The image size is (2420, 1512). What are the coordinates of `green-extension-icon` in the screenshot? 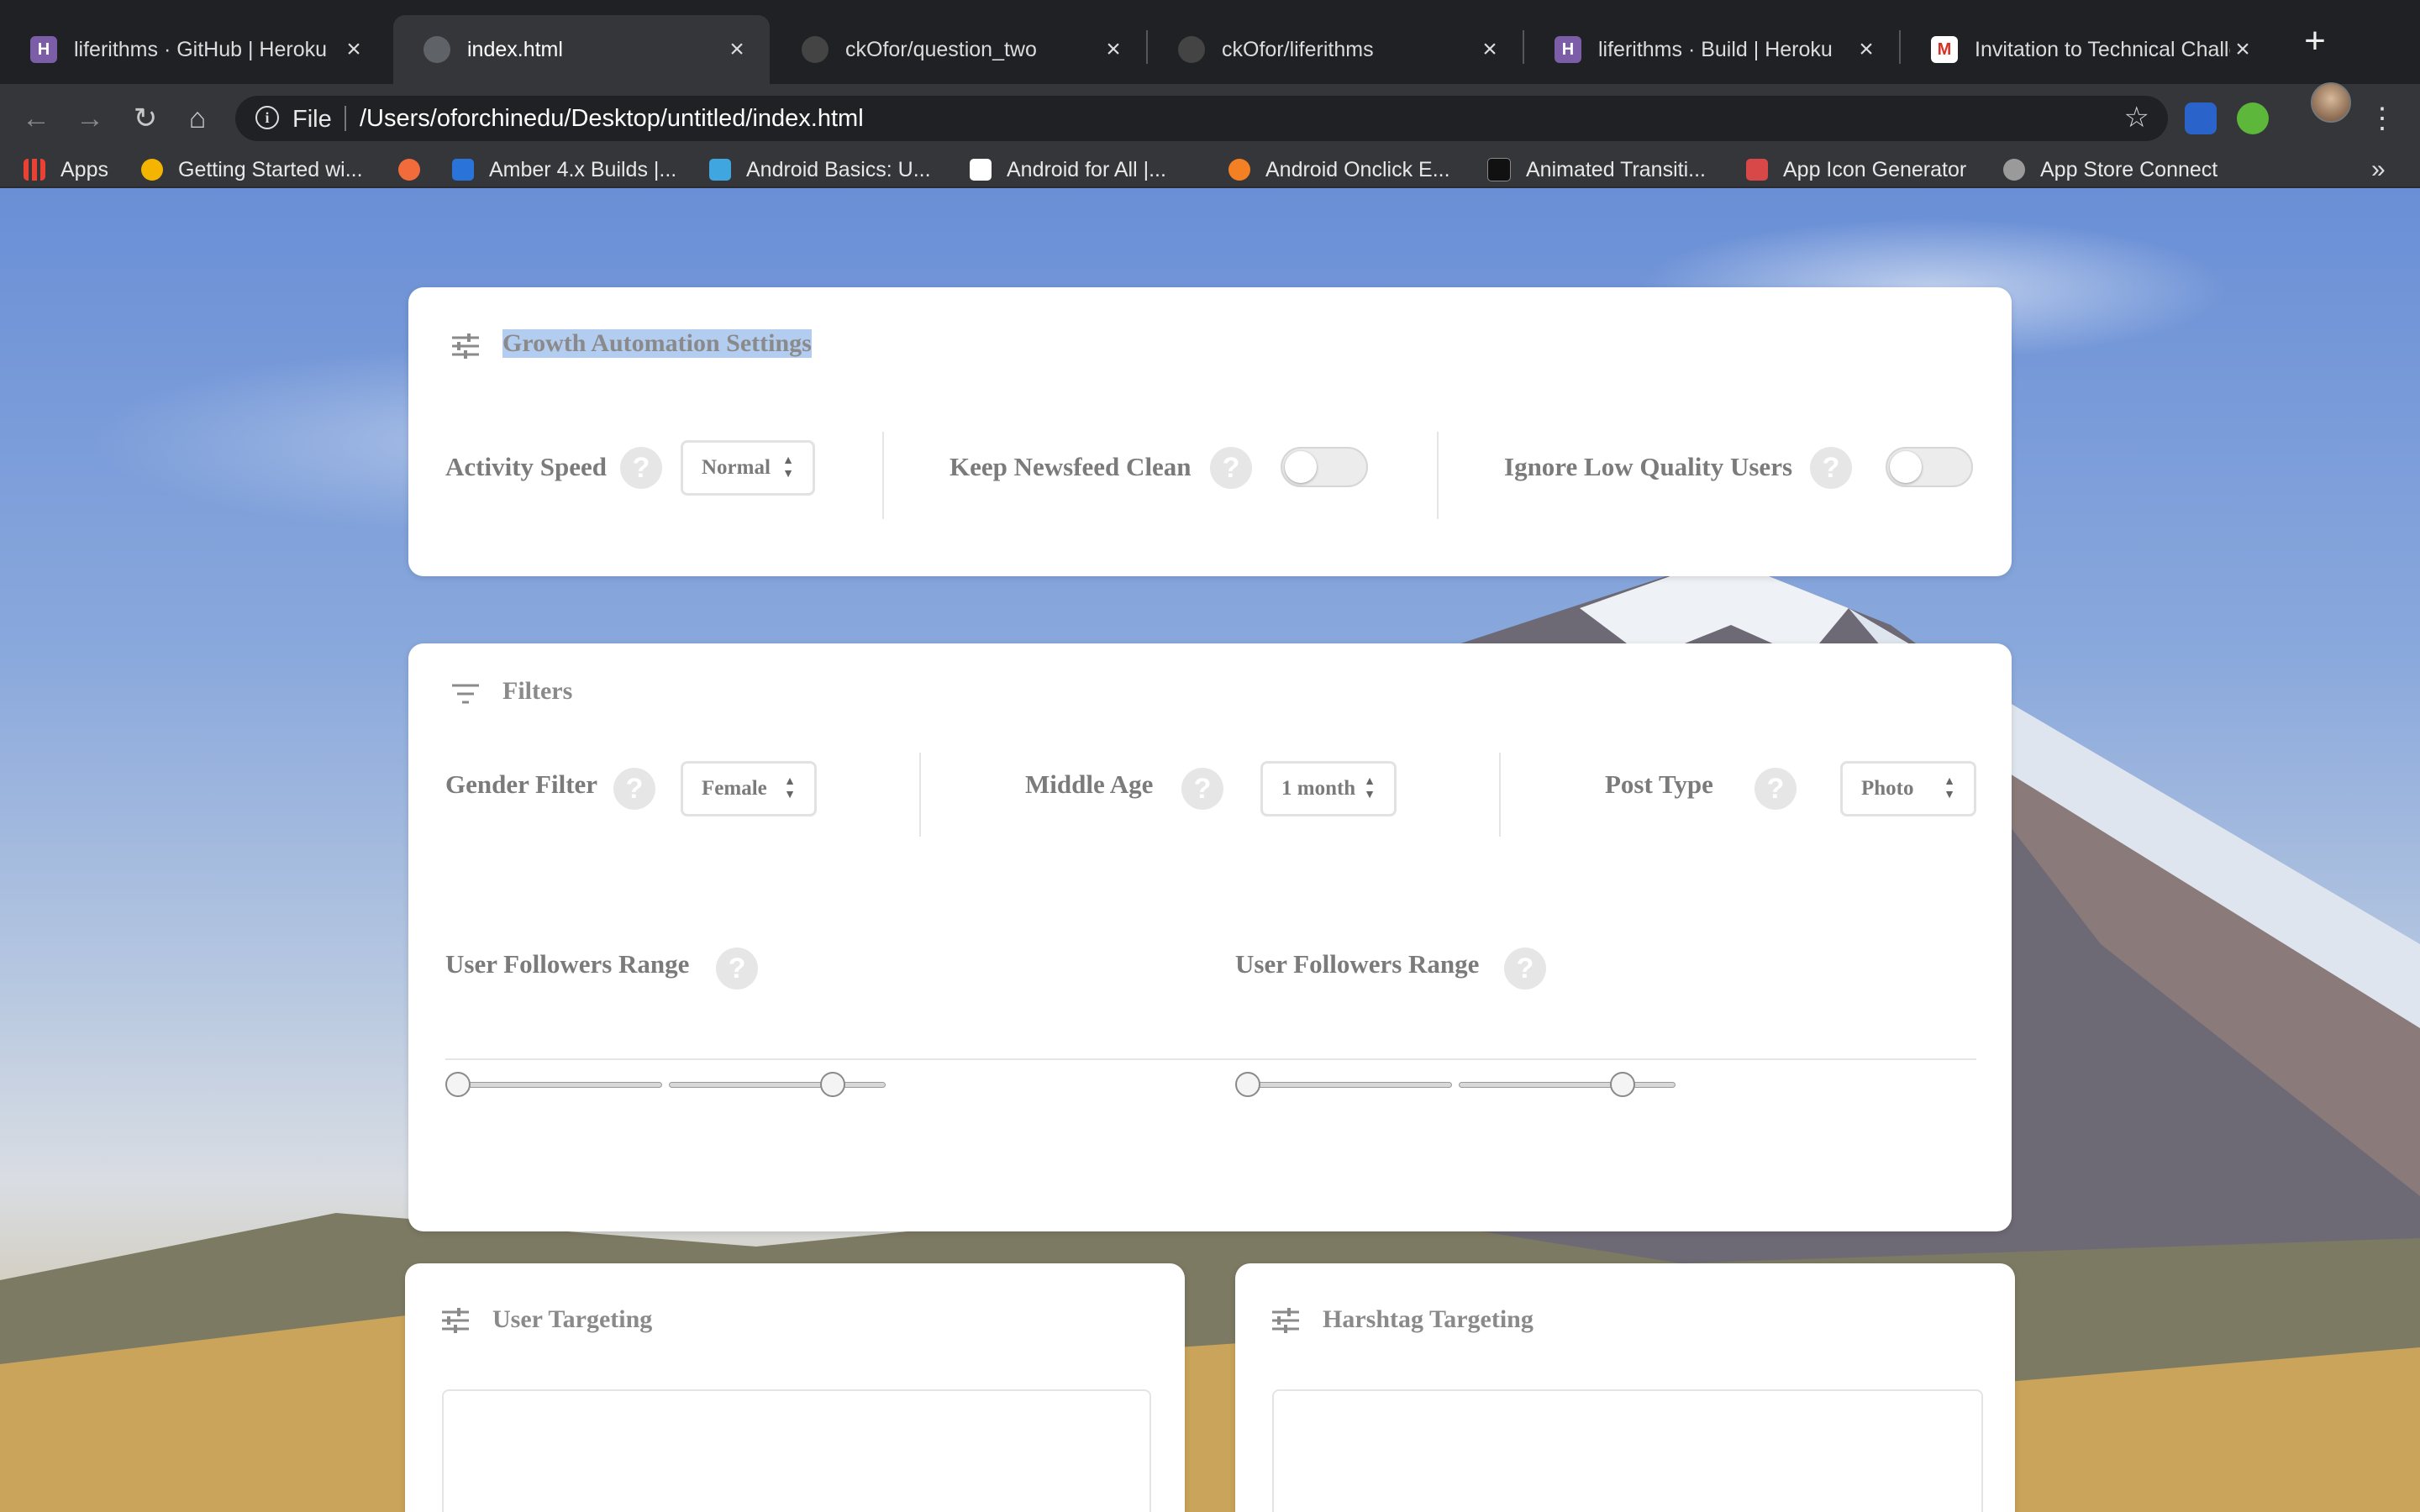 It's located at (2253, 118).